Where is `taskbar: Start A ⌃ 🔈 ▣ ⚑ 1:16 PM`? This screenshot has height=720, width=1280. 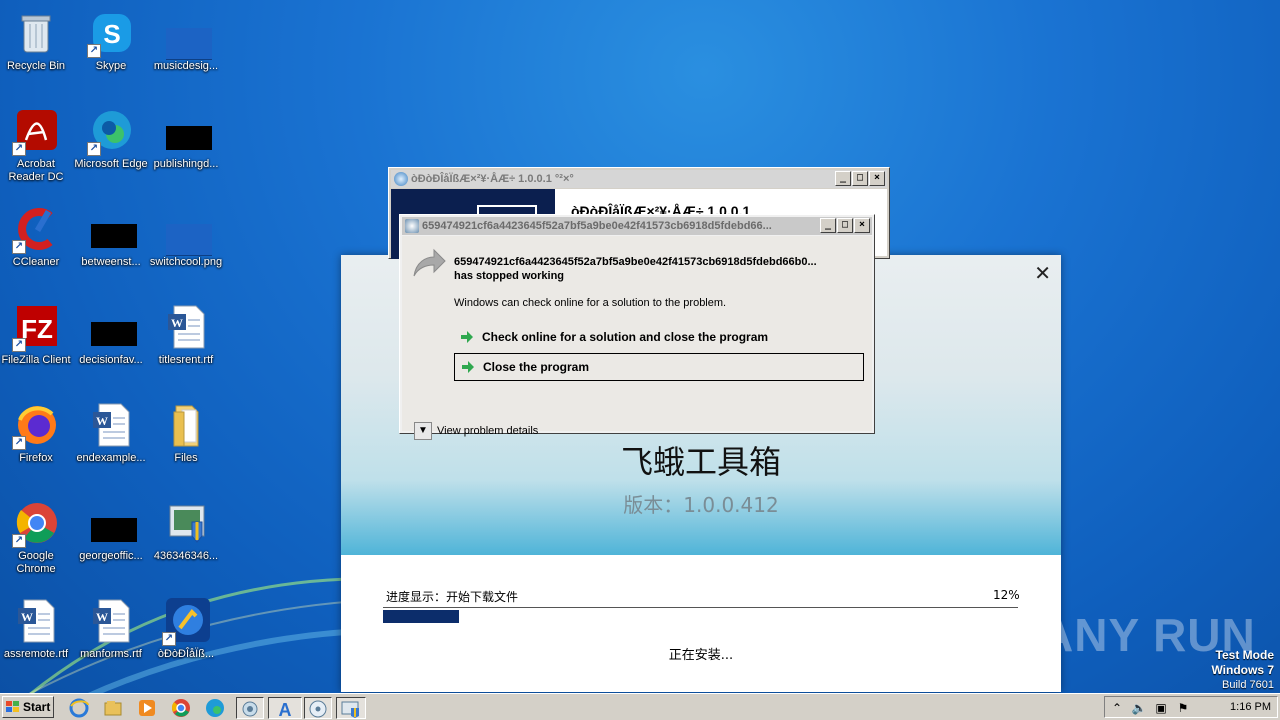
taskbar: Start A ⌃ 🔈 ▣ ⚑ 1:16 PM is located at coordinates (640, 706).